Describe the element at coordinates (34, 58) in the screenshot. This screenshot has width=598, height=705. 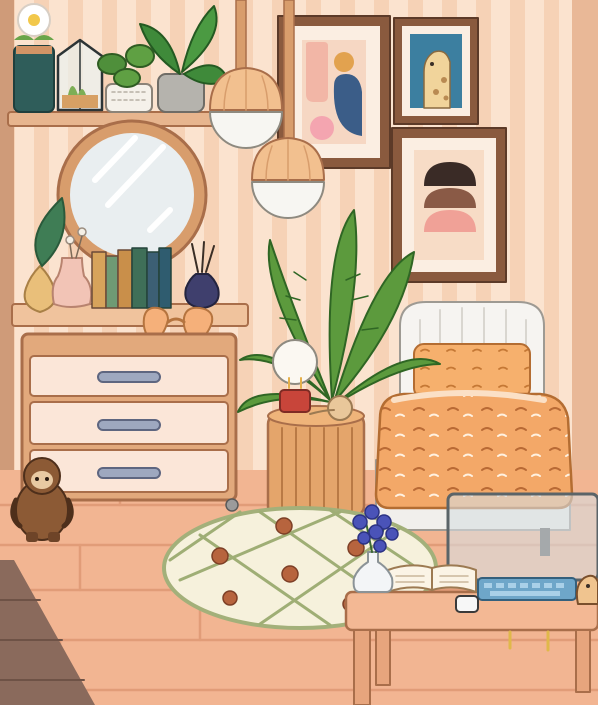
I see `daisy-pot` at that location.